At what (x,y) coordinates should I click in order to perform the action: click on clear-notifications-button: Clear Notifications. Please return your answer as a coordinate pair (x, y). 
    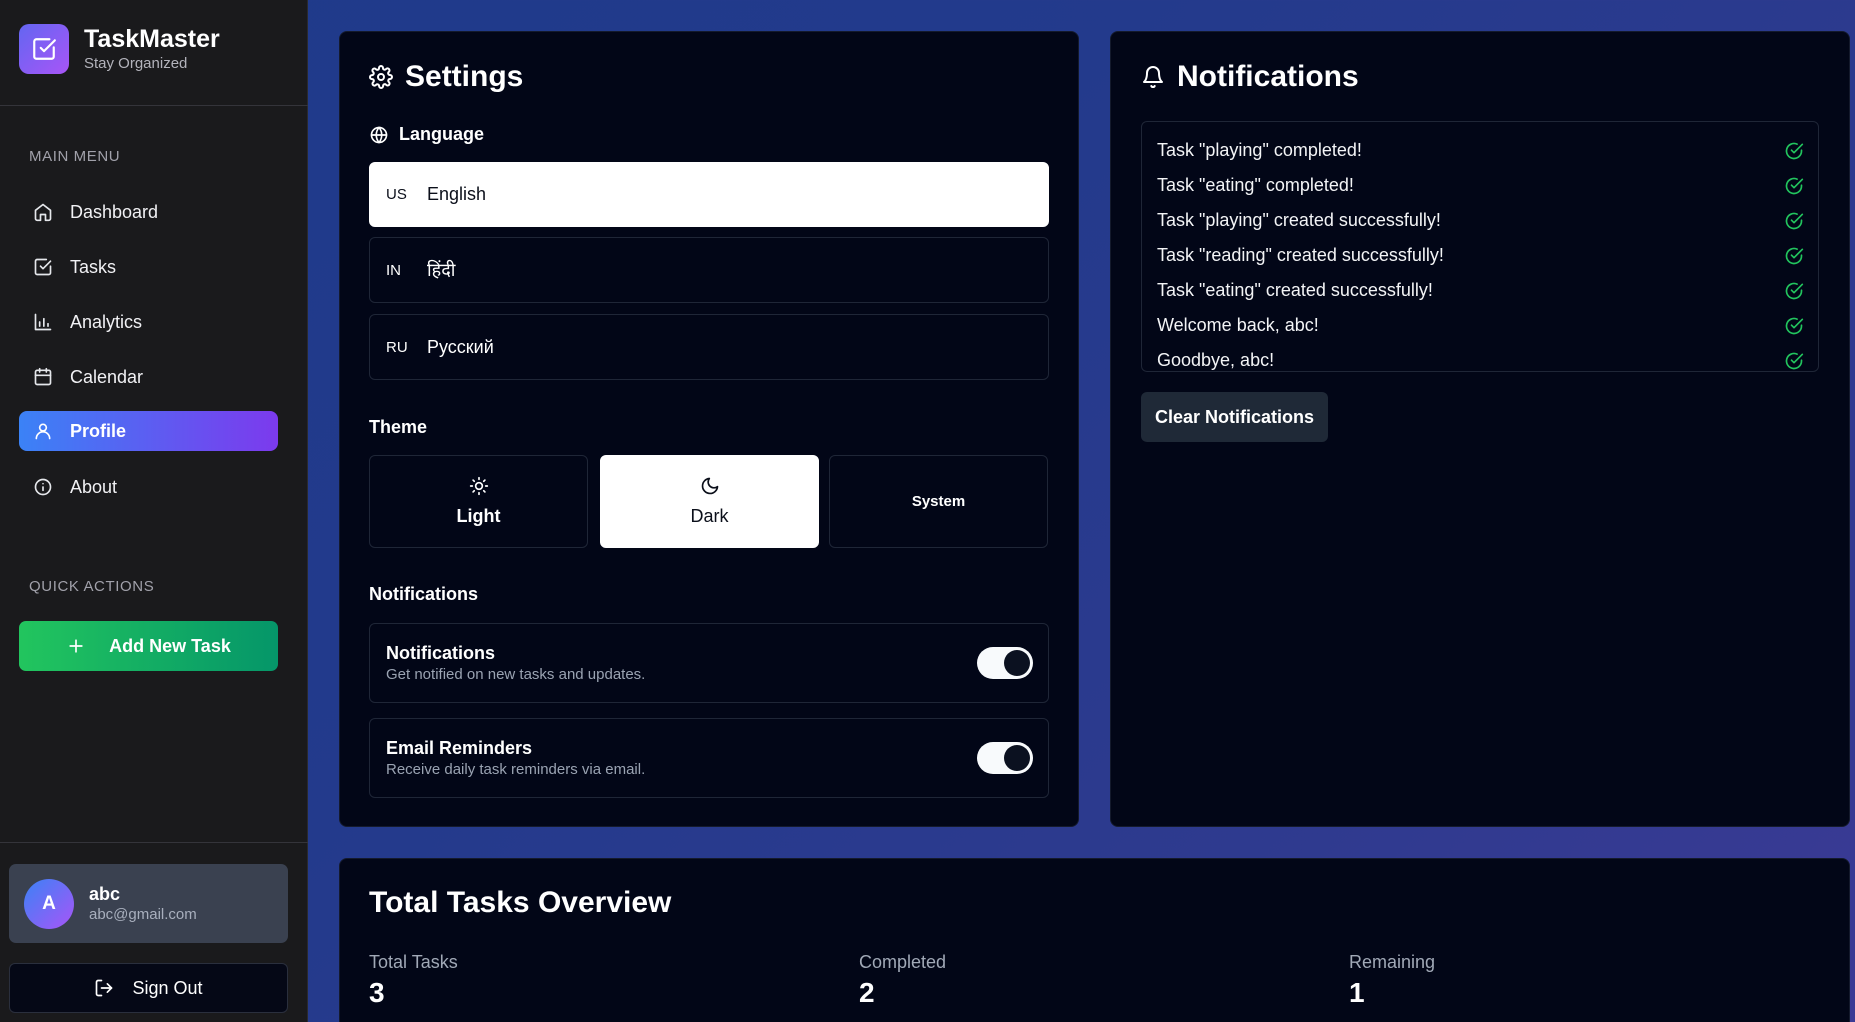
    Looking at the image, I should click on (1234, 417).